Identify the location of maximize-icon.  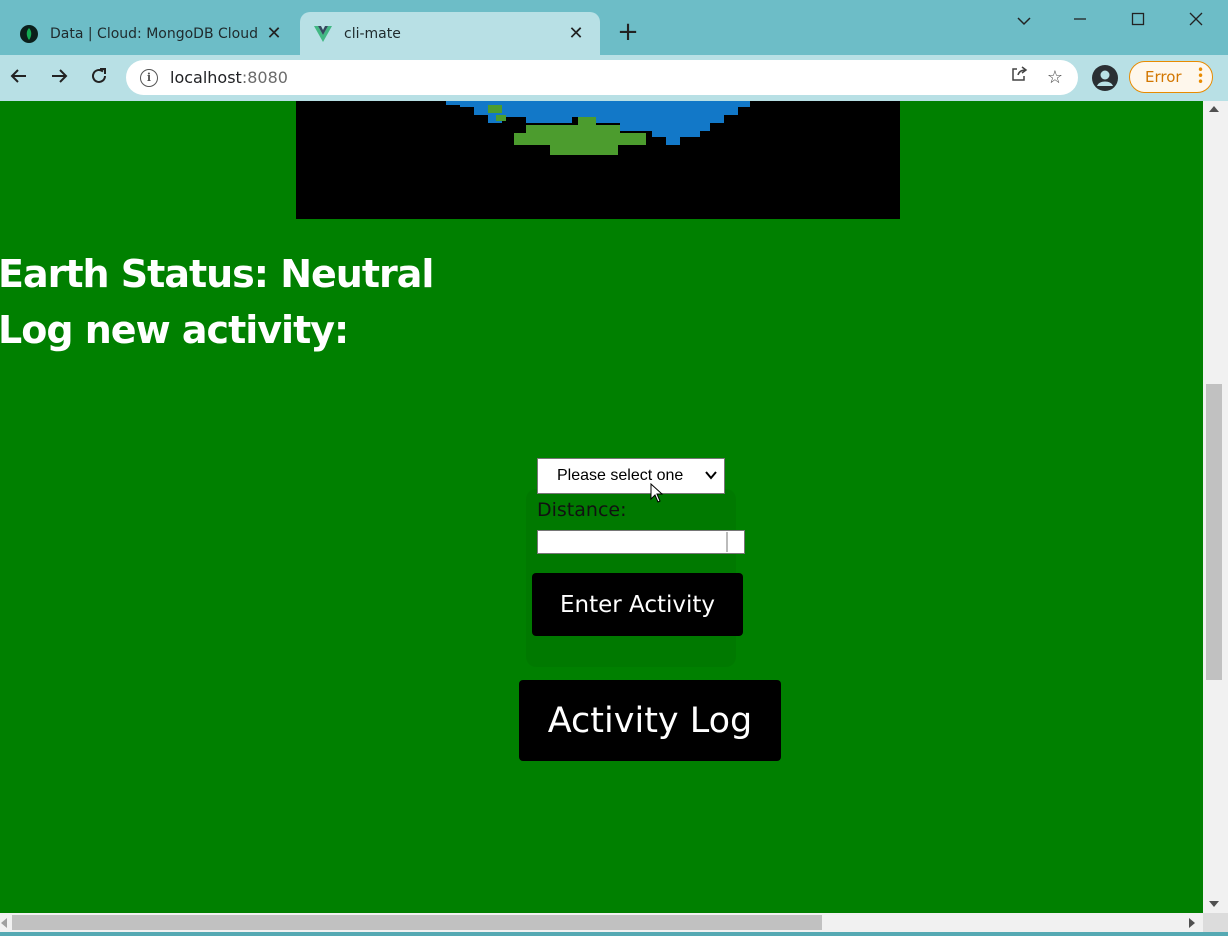
(1138, 21).